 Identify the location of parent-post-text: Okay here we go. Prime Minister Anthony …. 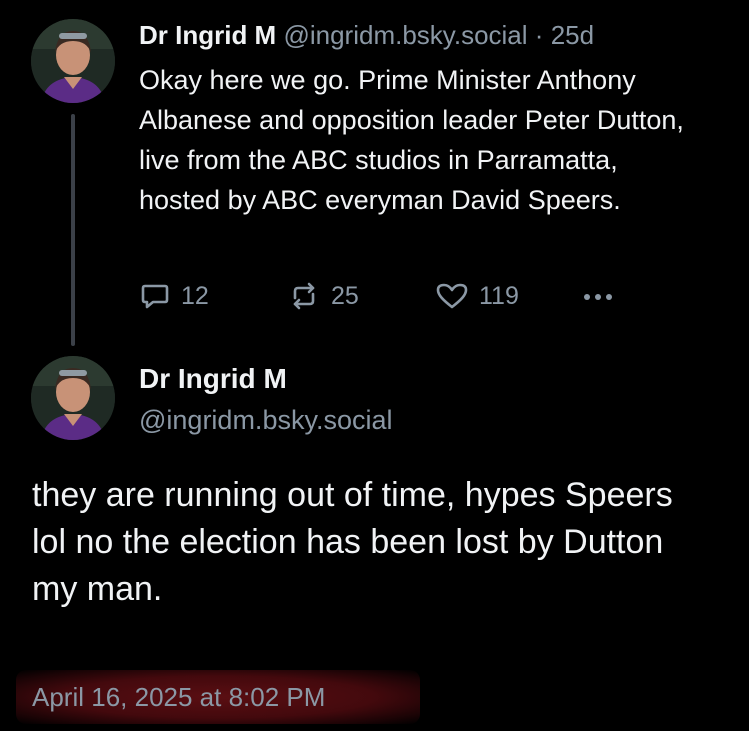
(411, 140).